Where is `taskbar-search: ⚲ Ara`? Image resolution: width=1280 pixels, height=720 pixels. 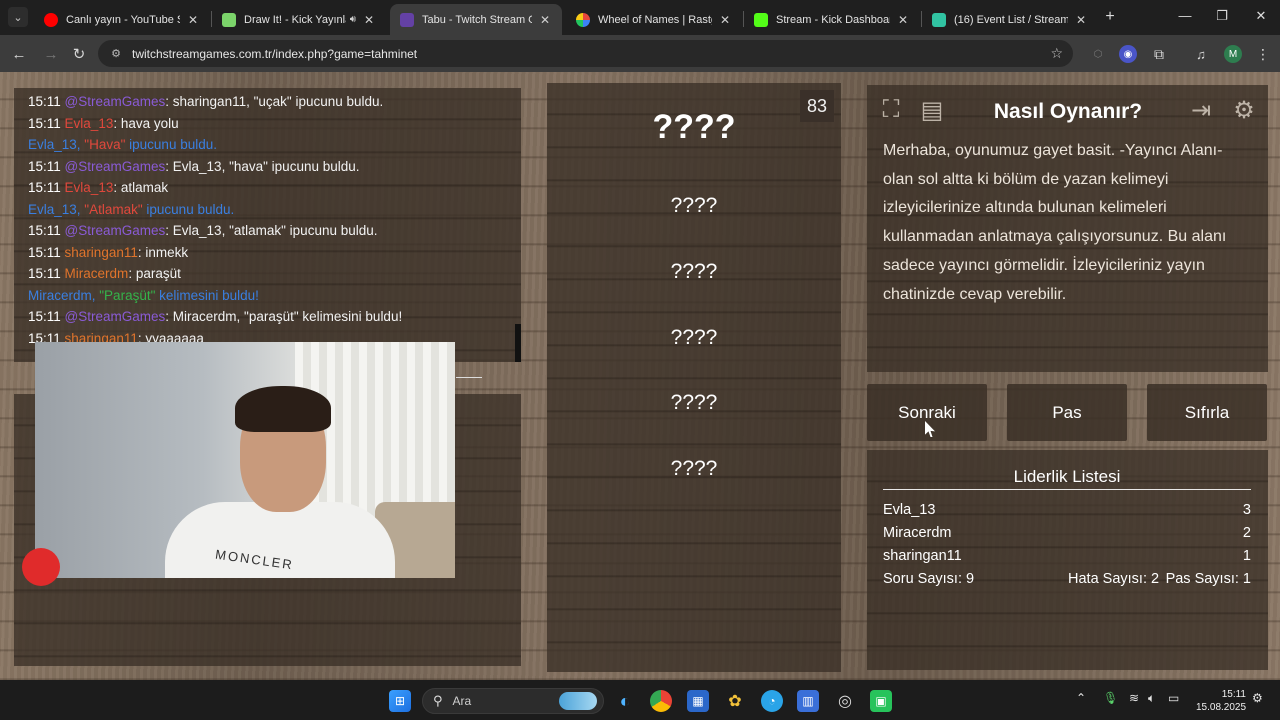
taskbar-search: ⚲ Ara is located at coordinates (513, 701).